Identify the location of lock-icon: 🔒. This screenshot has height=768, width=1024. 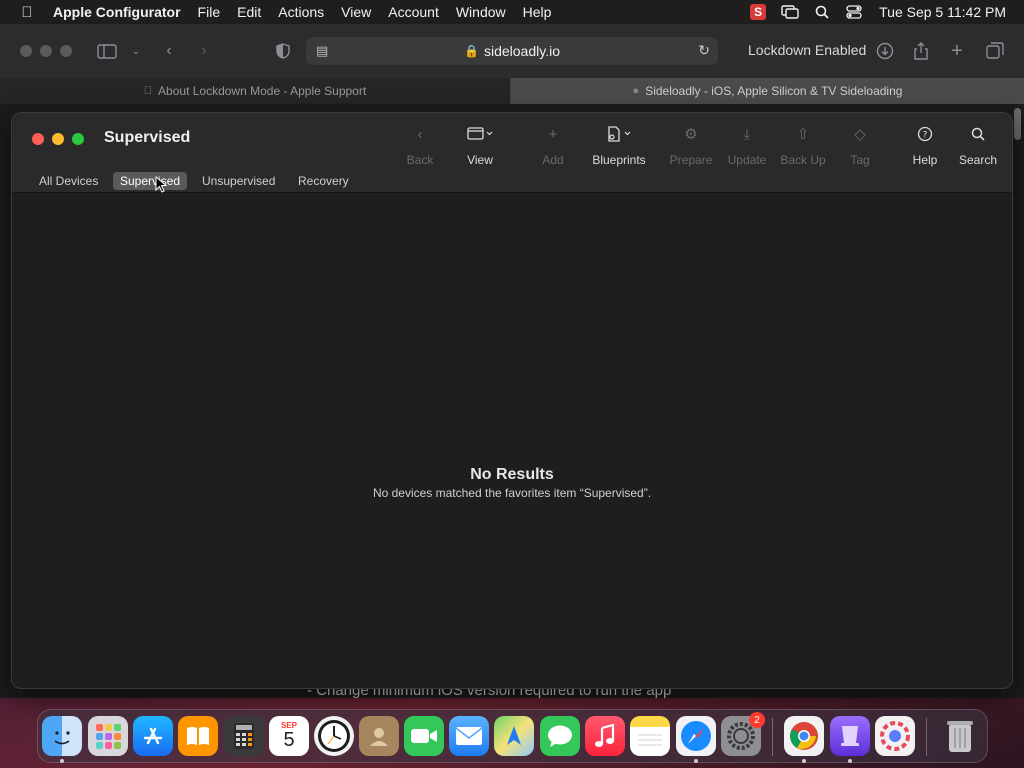
(471, 51).